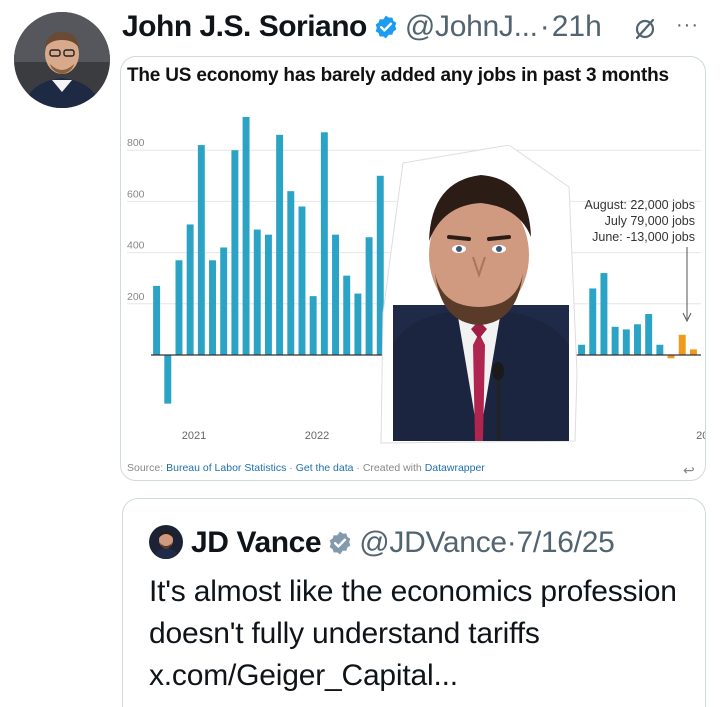 Image resolution: width=720 pixels, height=707 pixels. I want to click on author-avatar, so click(62, 60).